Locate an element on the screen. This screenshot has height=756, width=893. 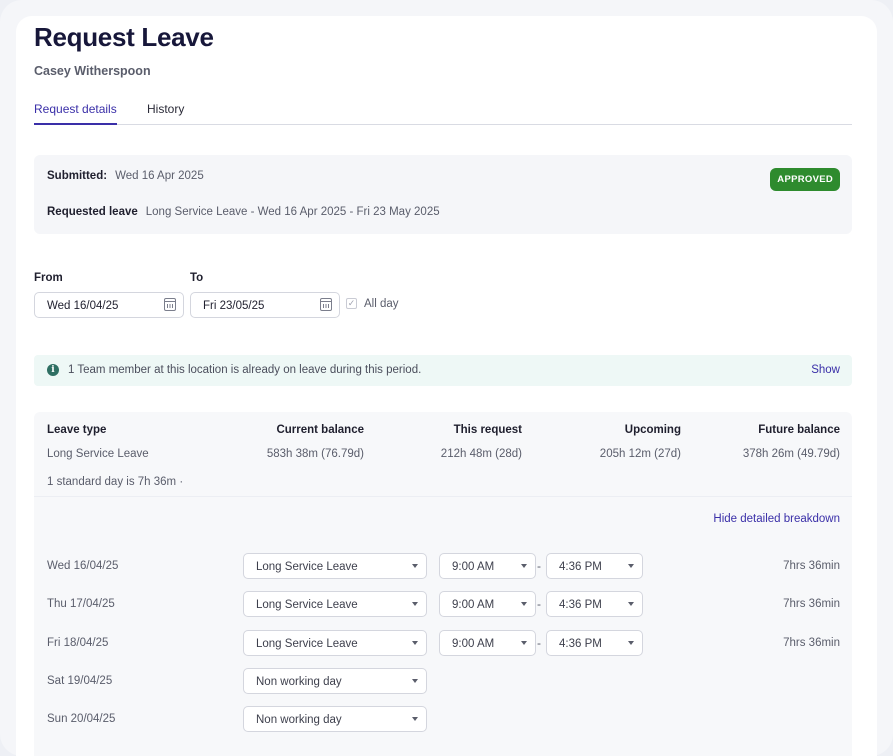
breakdown-row: Sat 19/04/25 Non working day is located at coordinates (443, 681).